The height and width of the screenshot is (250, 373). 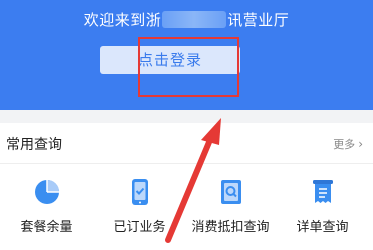 What do you see at coordinates (322, 227) in the screenshot?
I see `query-item-label: 详单查询` at bounding box center [322, 227].